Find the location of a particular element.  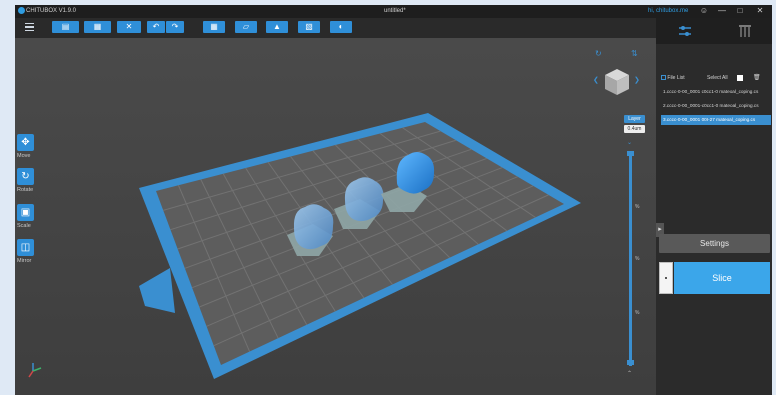

slider-down-arrow-icon: ⌃ is located at coordinates (629, 373).